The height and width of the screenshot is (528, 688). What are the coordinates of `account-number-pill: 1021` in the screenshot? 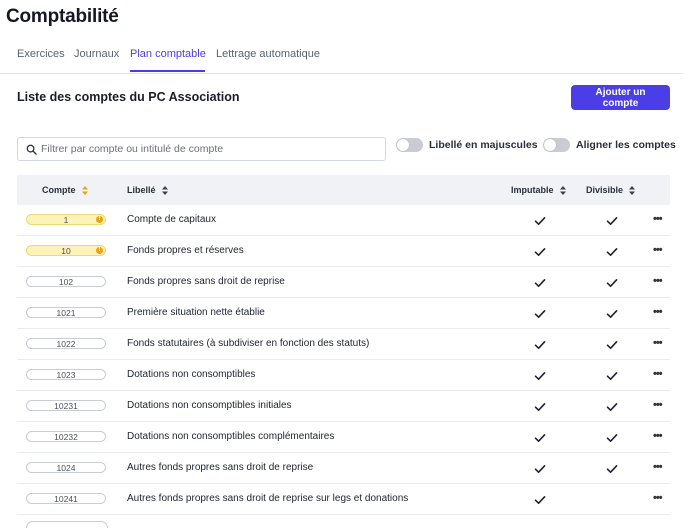 It's located at (66, 312).